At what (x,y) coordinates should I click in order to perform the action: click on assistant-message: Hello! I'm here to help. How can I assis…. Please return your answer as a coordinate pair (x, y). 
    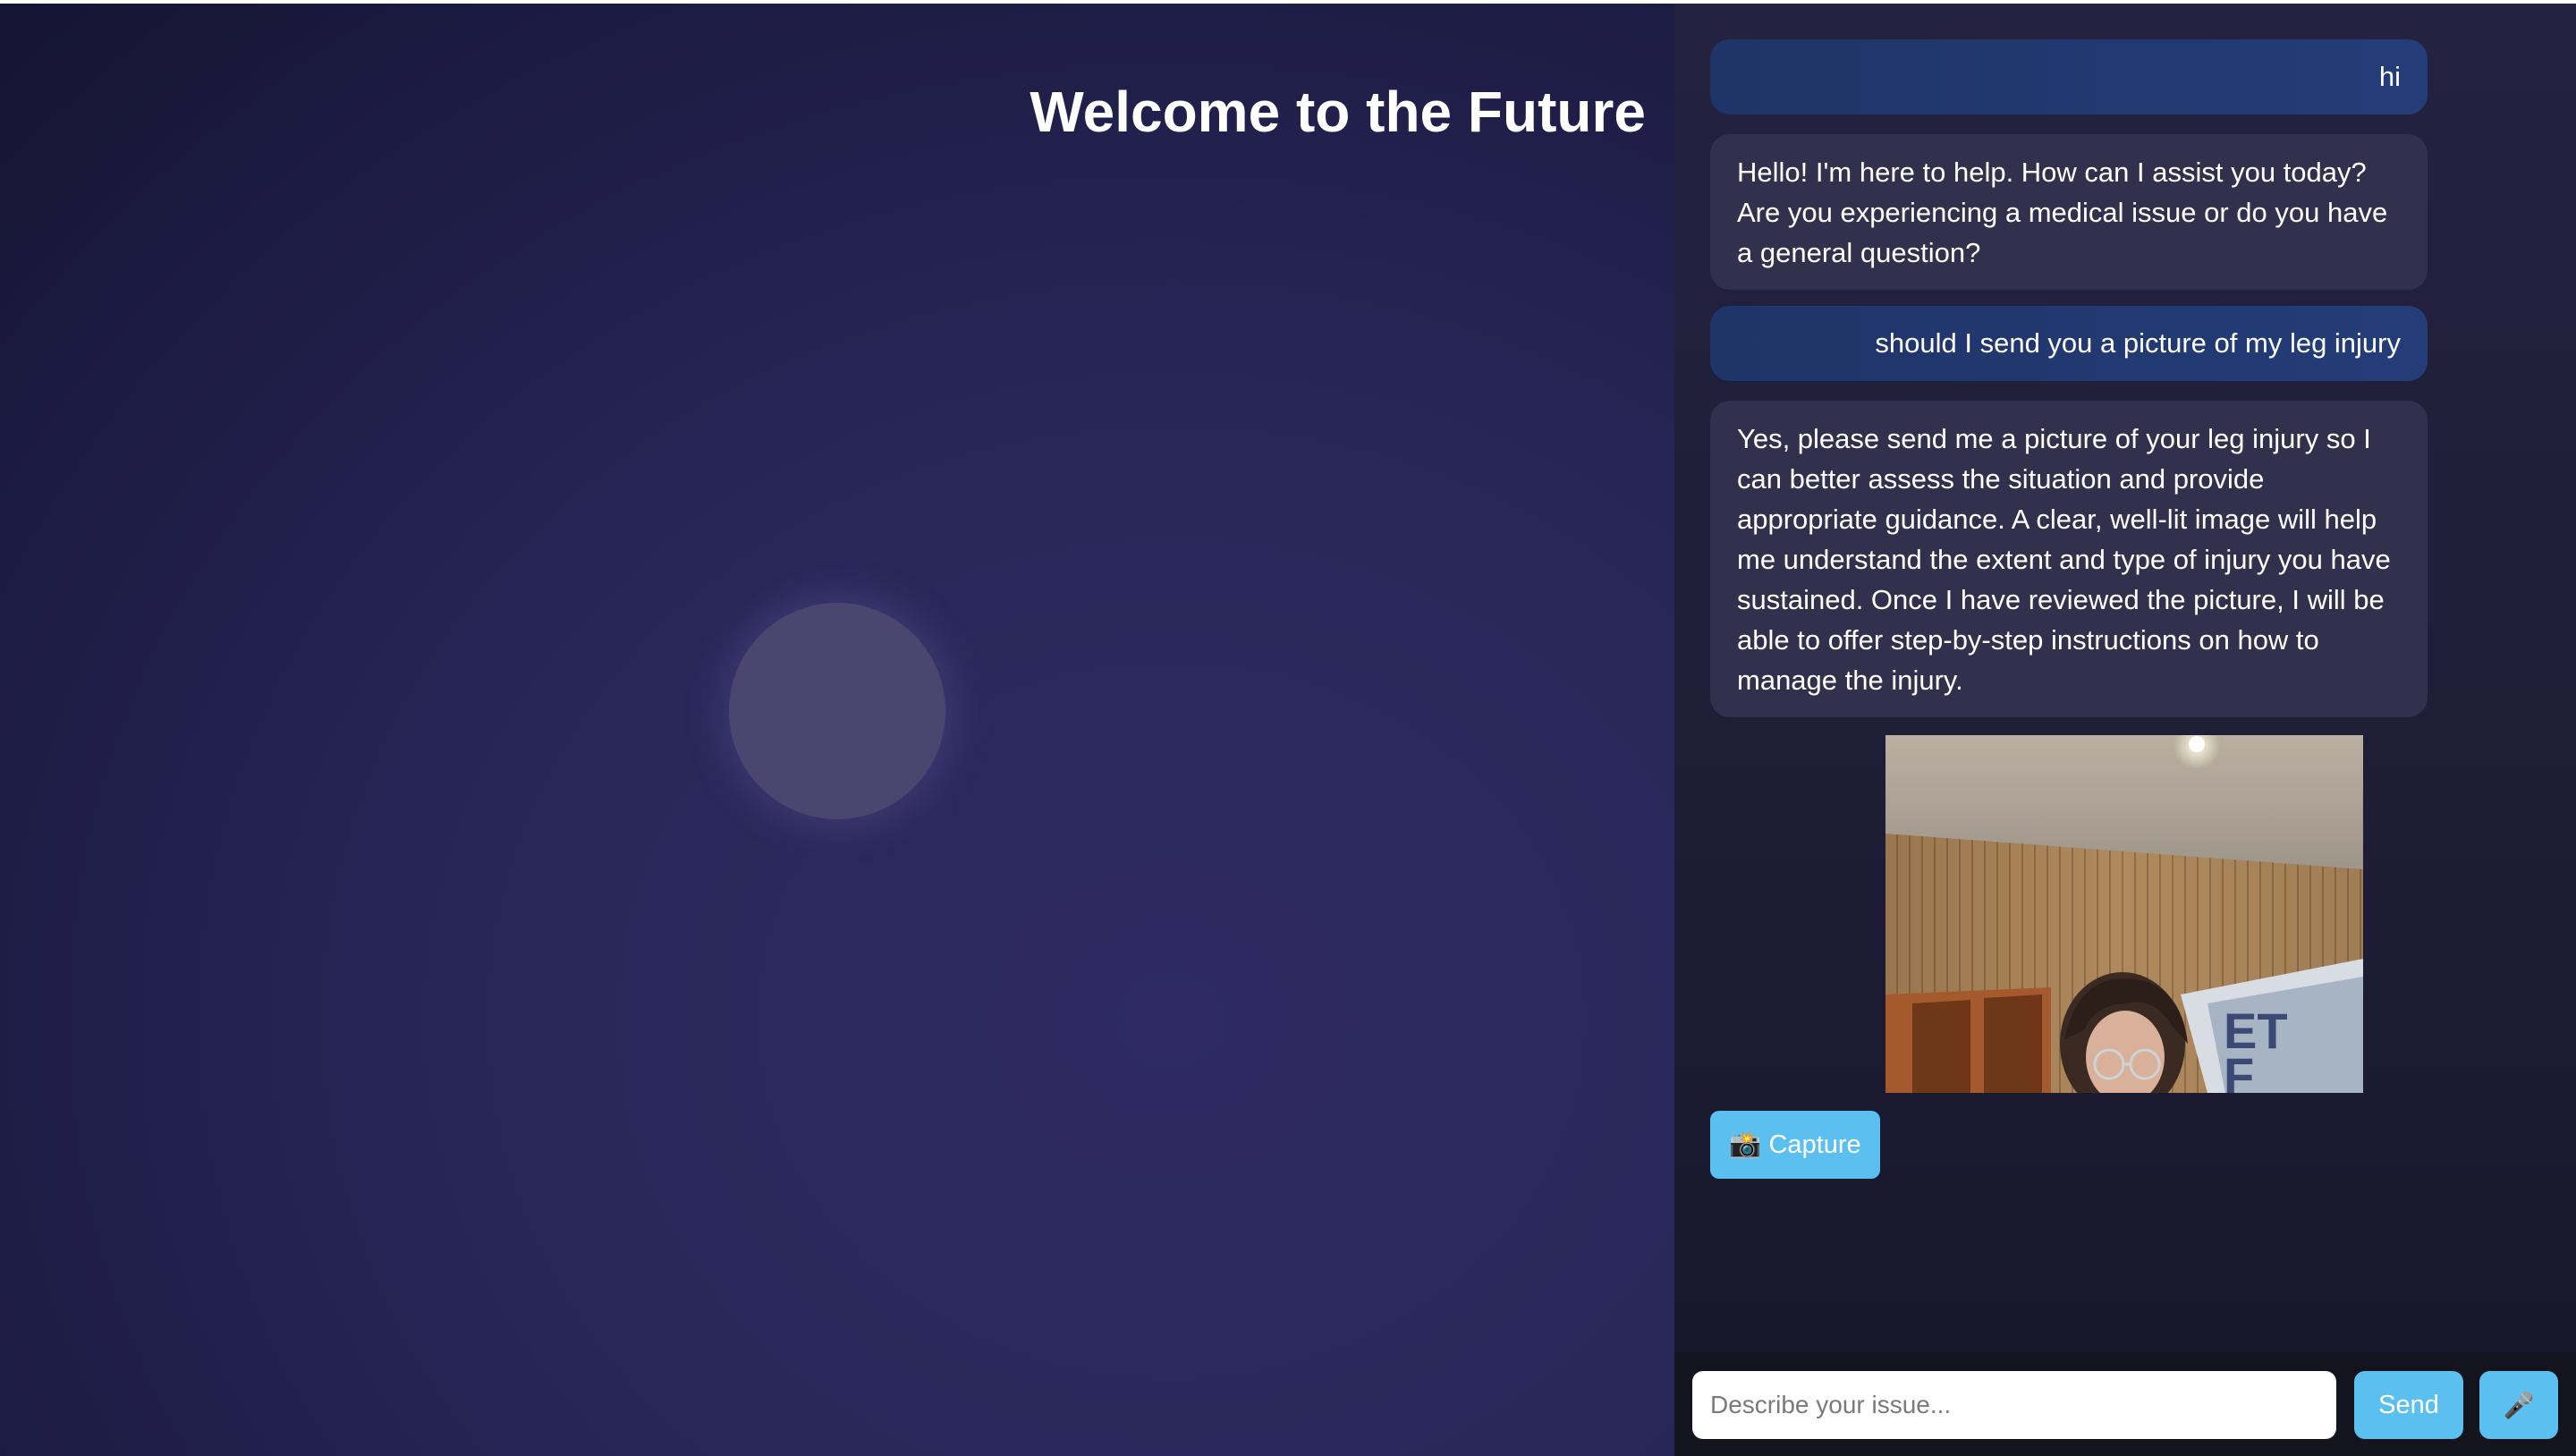
    Looking at the image, I should click on (2069, 212).